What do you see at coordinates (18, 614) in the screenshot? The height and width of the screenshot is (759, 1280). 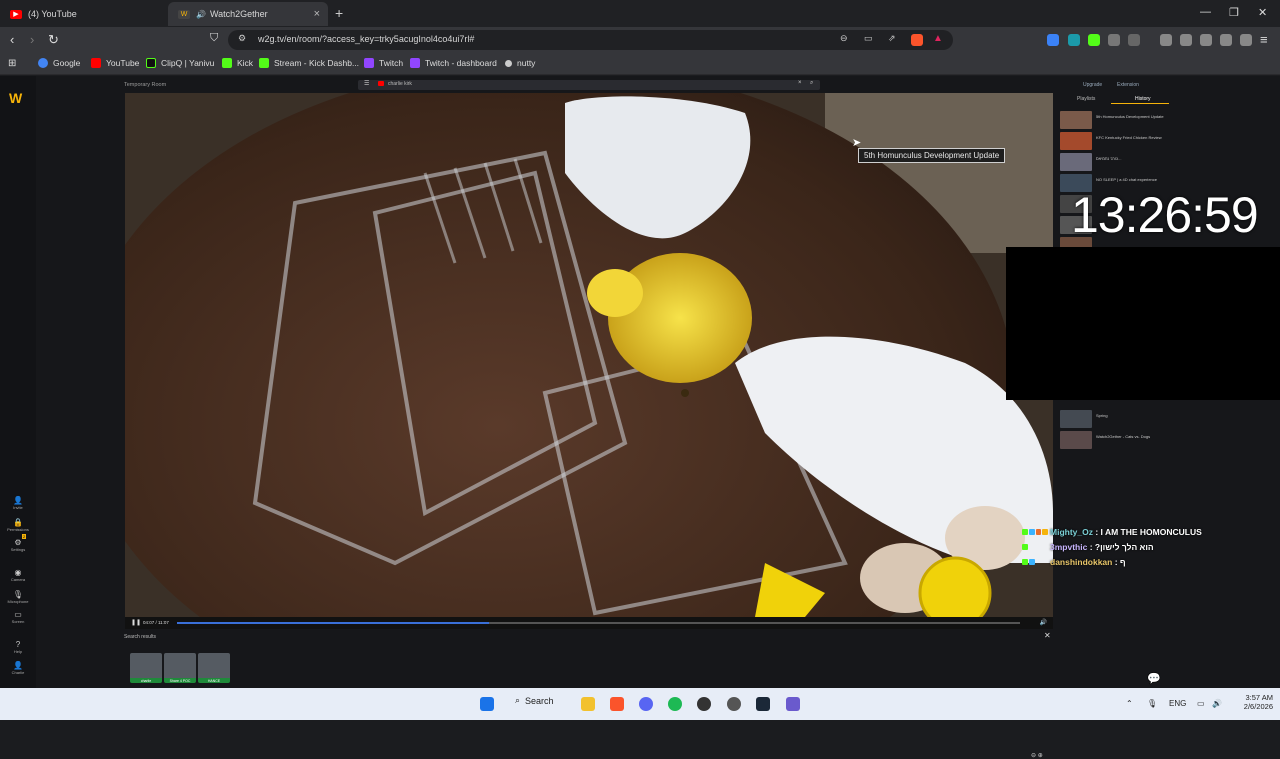 I see `screen-icon: ▭` at bounding box center [18, 614].